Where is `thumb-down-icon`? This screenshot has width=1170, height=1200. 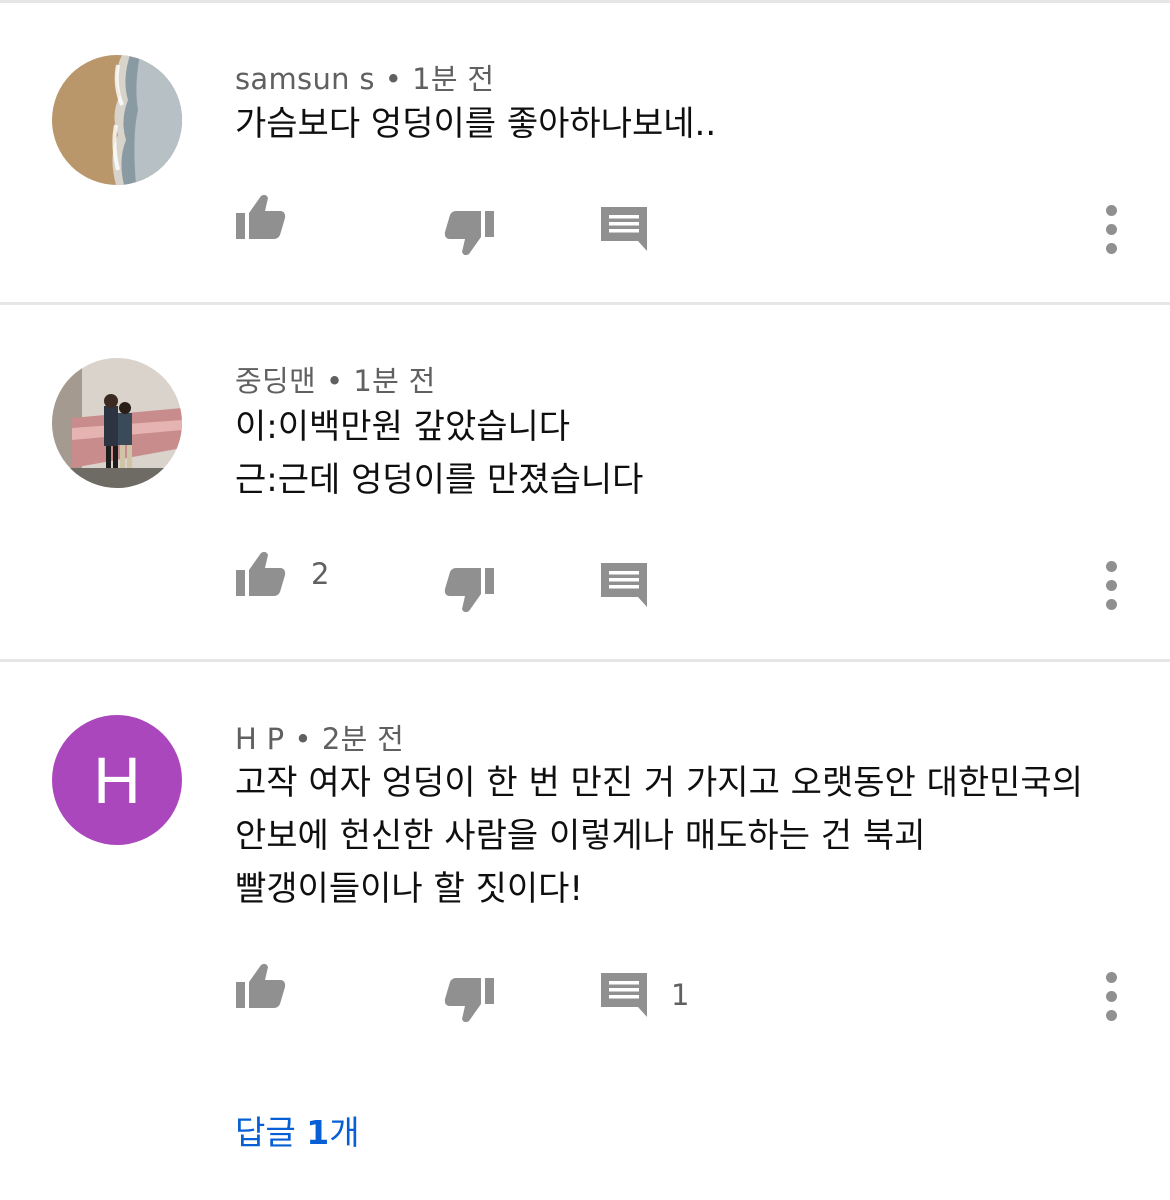
thumb-down-icon is located at coordinates (469, 1000).